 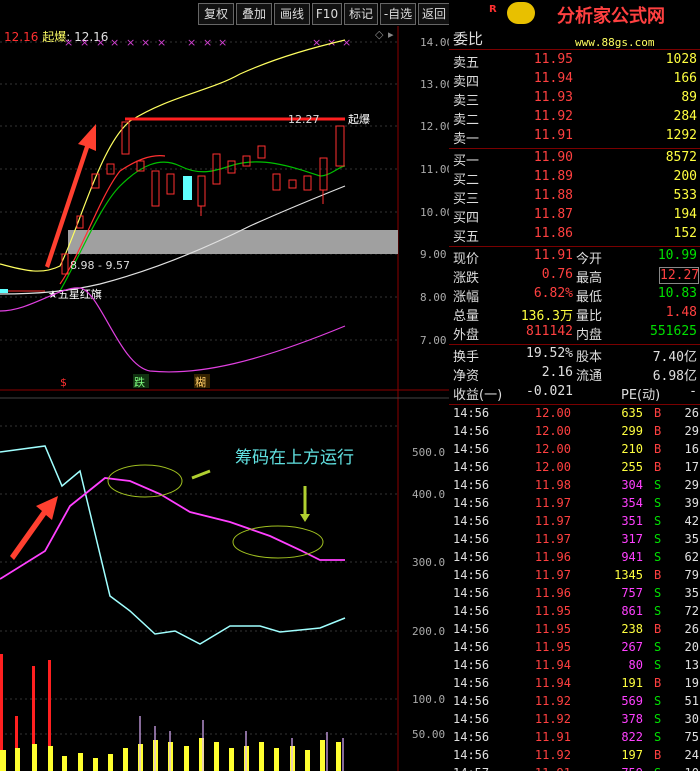 I want to click on tick-price: 11.98, so click(x=552, y=485).